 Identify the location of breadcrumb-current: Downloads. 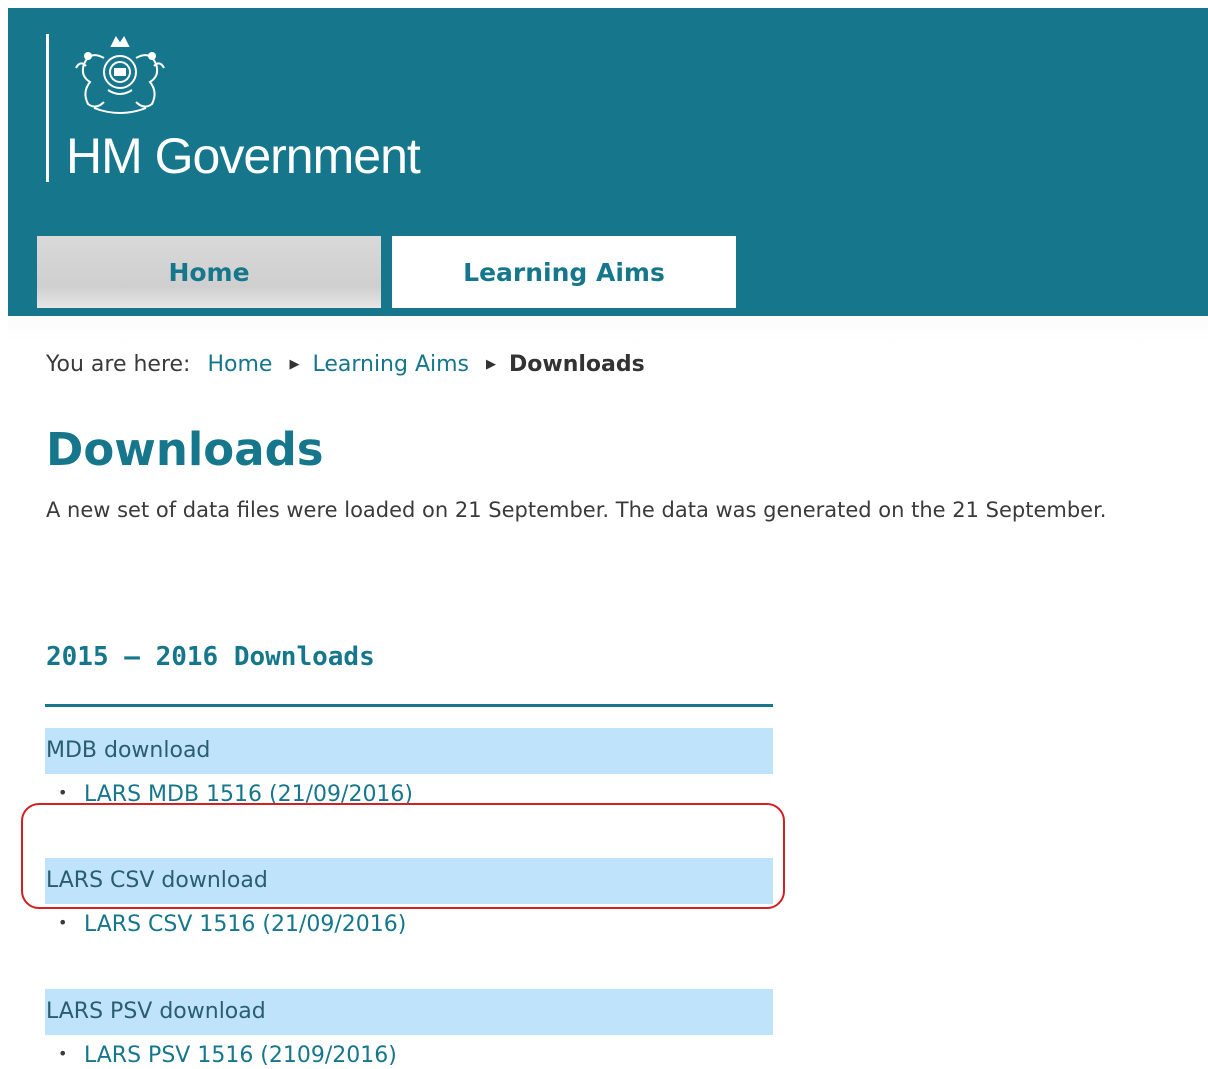
(577, 364).